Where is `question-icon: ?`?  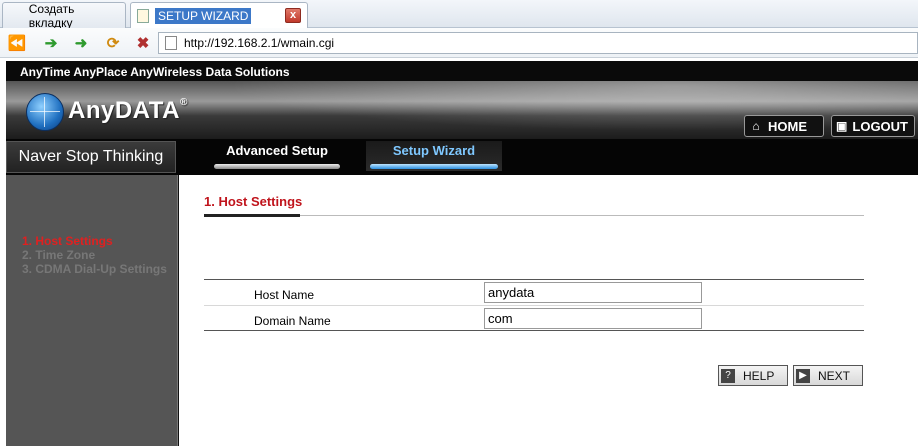 question-icon: ? is located at coordinates (728, 375).